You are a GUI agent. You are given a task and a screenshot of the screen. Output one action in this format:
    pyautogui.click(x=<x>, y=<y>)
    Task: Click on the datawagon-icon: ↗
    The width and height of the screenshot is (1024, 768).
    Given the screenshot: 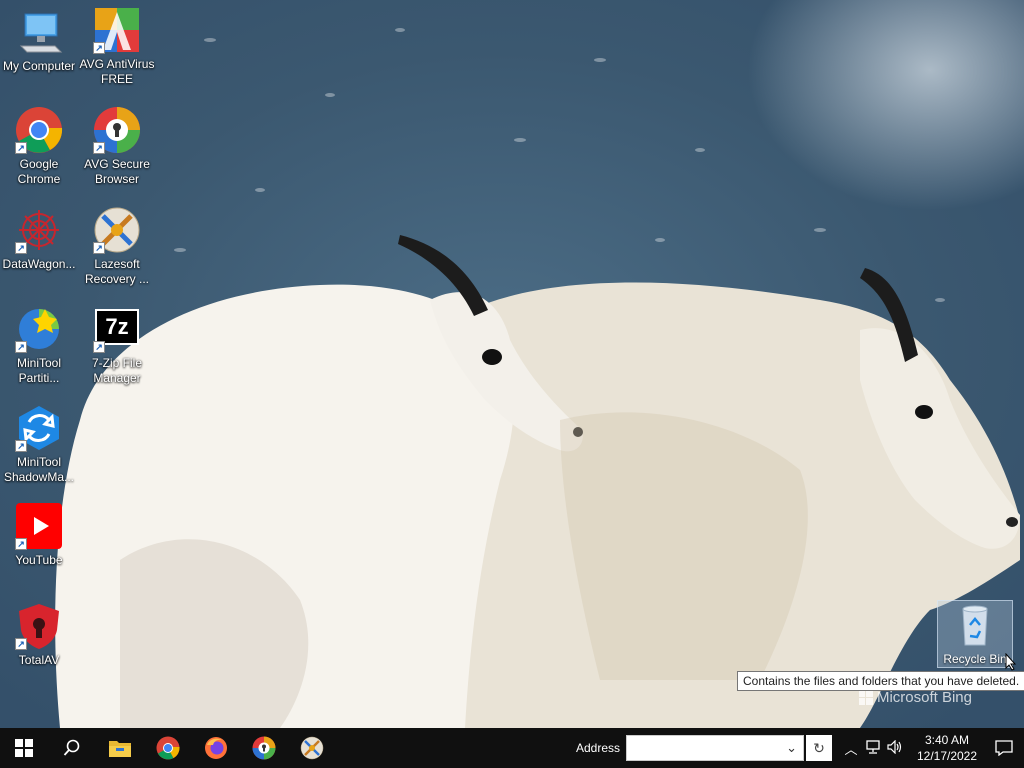 What is the action you would take?
    pyautogui.click(x=39, y=230)
    